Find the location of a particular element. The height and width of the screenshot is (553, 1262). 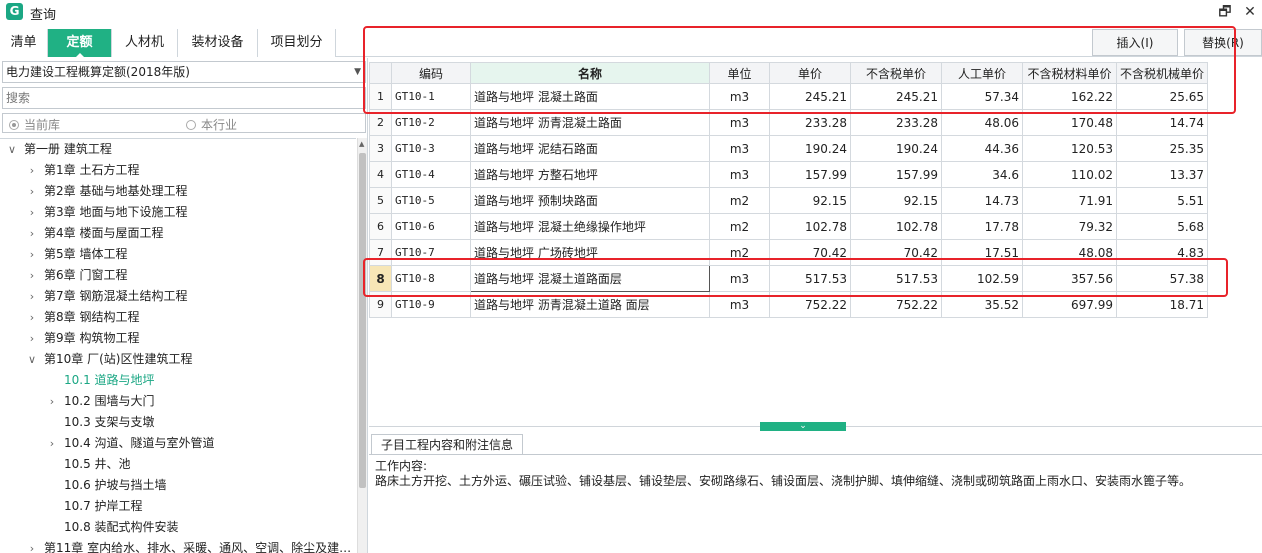

labor-price-cell: 57.34 is located at coordinates (982, 96).